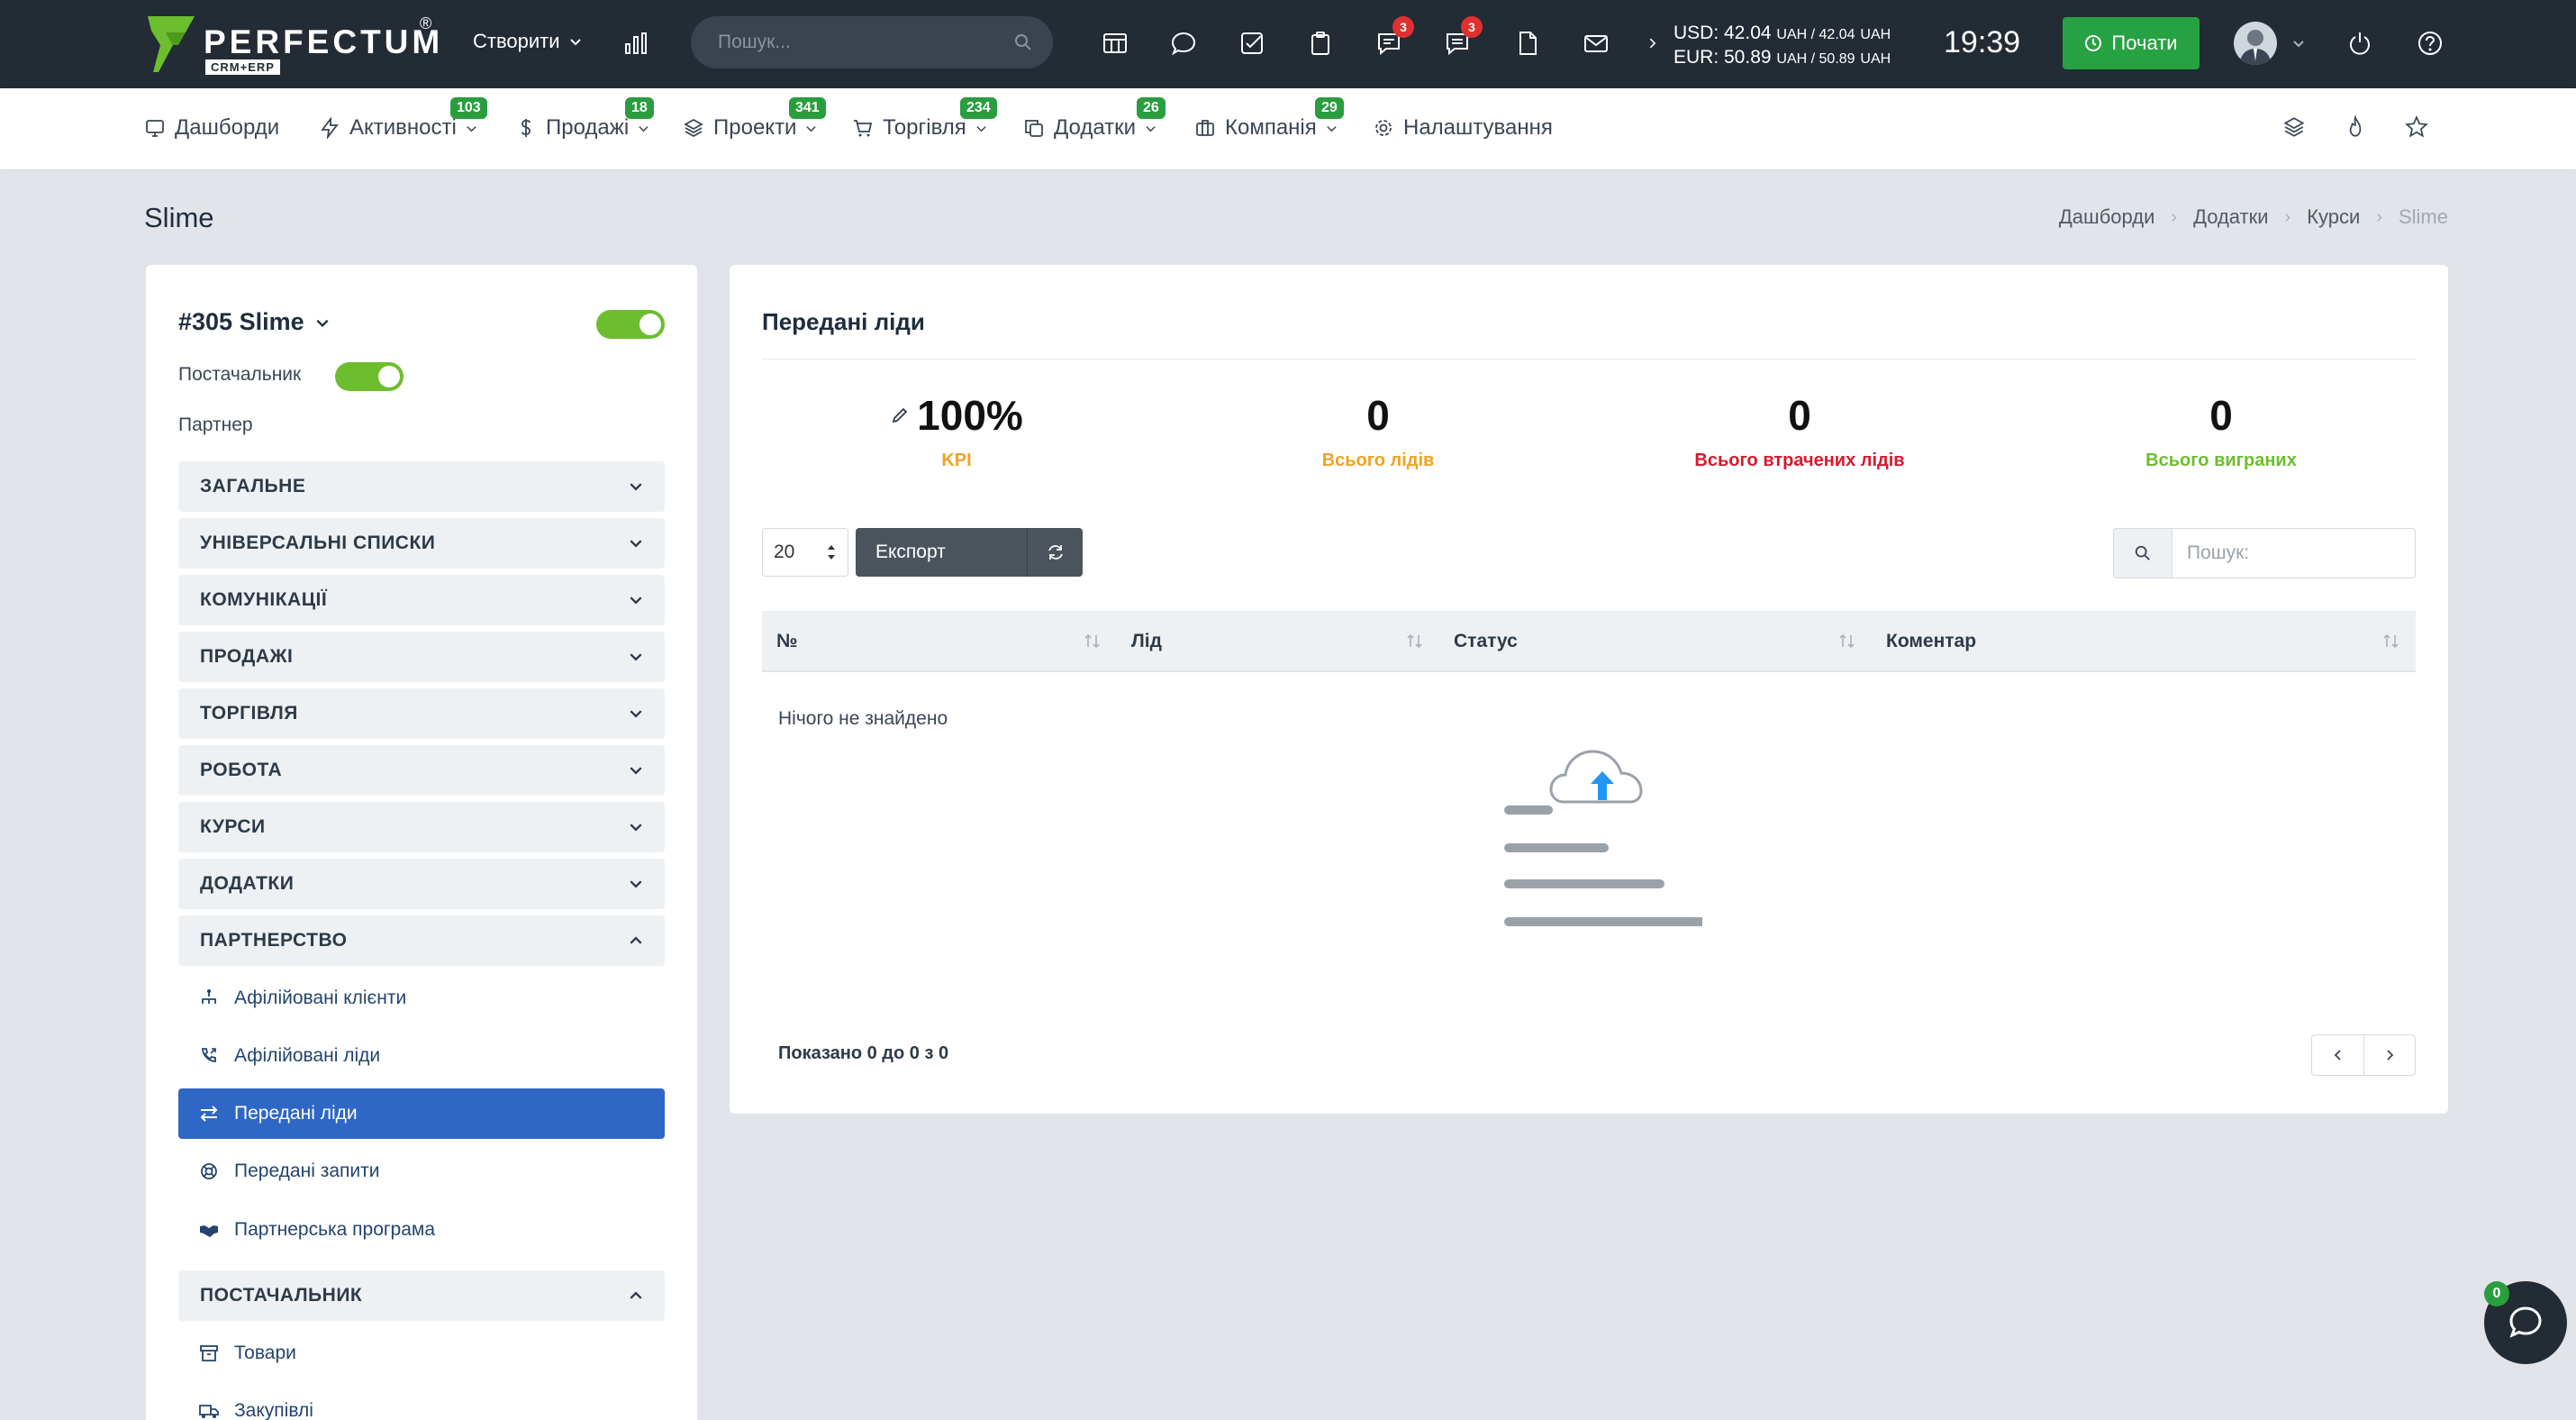 The image size is (2576, 1420). What do you see at coordinates (421, 940) in the screenshot?
I see `section-partnership: ПАРТНЕРСТВО` at bounding box center [421, 940].